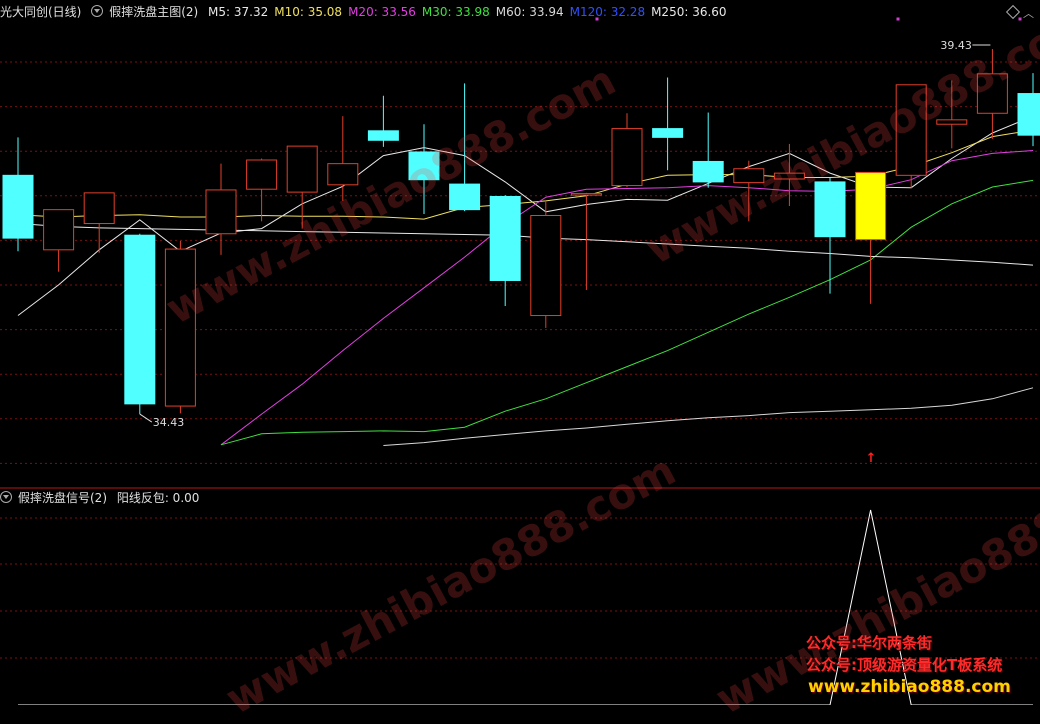 This screenshot has width=1040, height=724. I want to click on ma-label-m250: M250: 36.60, so click(689, 12).